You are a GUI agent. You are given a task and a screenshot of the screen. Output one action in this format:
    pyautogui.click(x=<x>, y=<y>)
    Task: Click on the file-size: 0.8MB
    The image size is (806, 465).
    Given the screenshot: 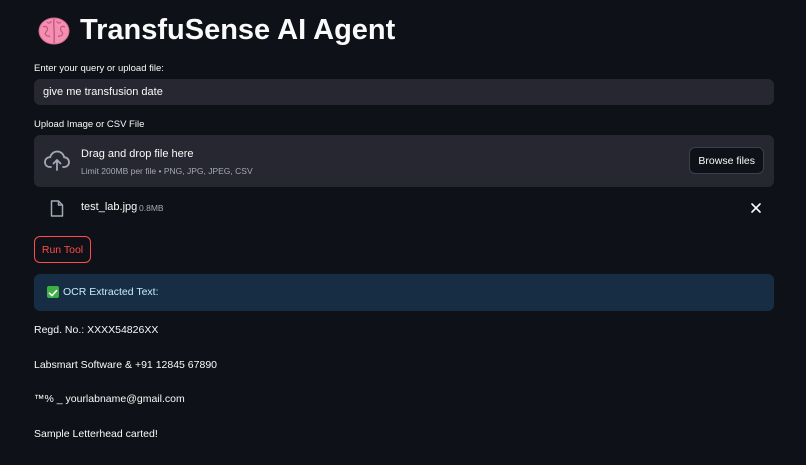 What is the action you would take?
    pyautogui.click(x=151, y=208)
    